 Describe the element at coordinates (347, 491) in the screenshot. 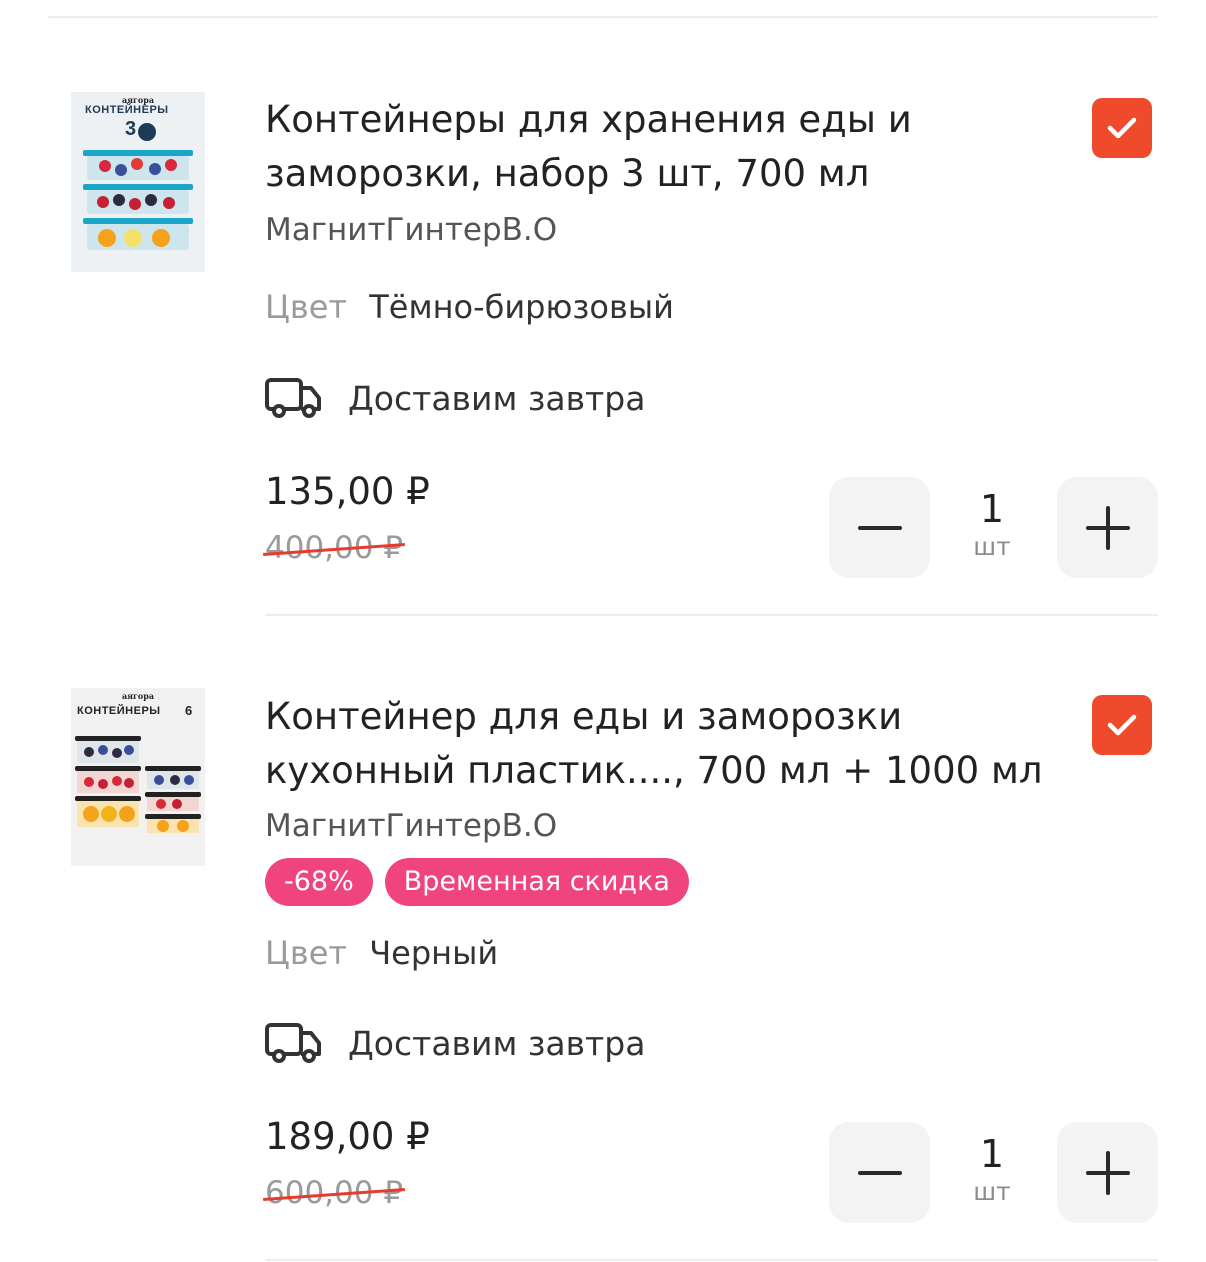

I see `current-price: 135,00 ₽` at that location.